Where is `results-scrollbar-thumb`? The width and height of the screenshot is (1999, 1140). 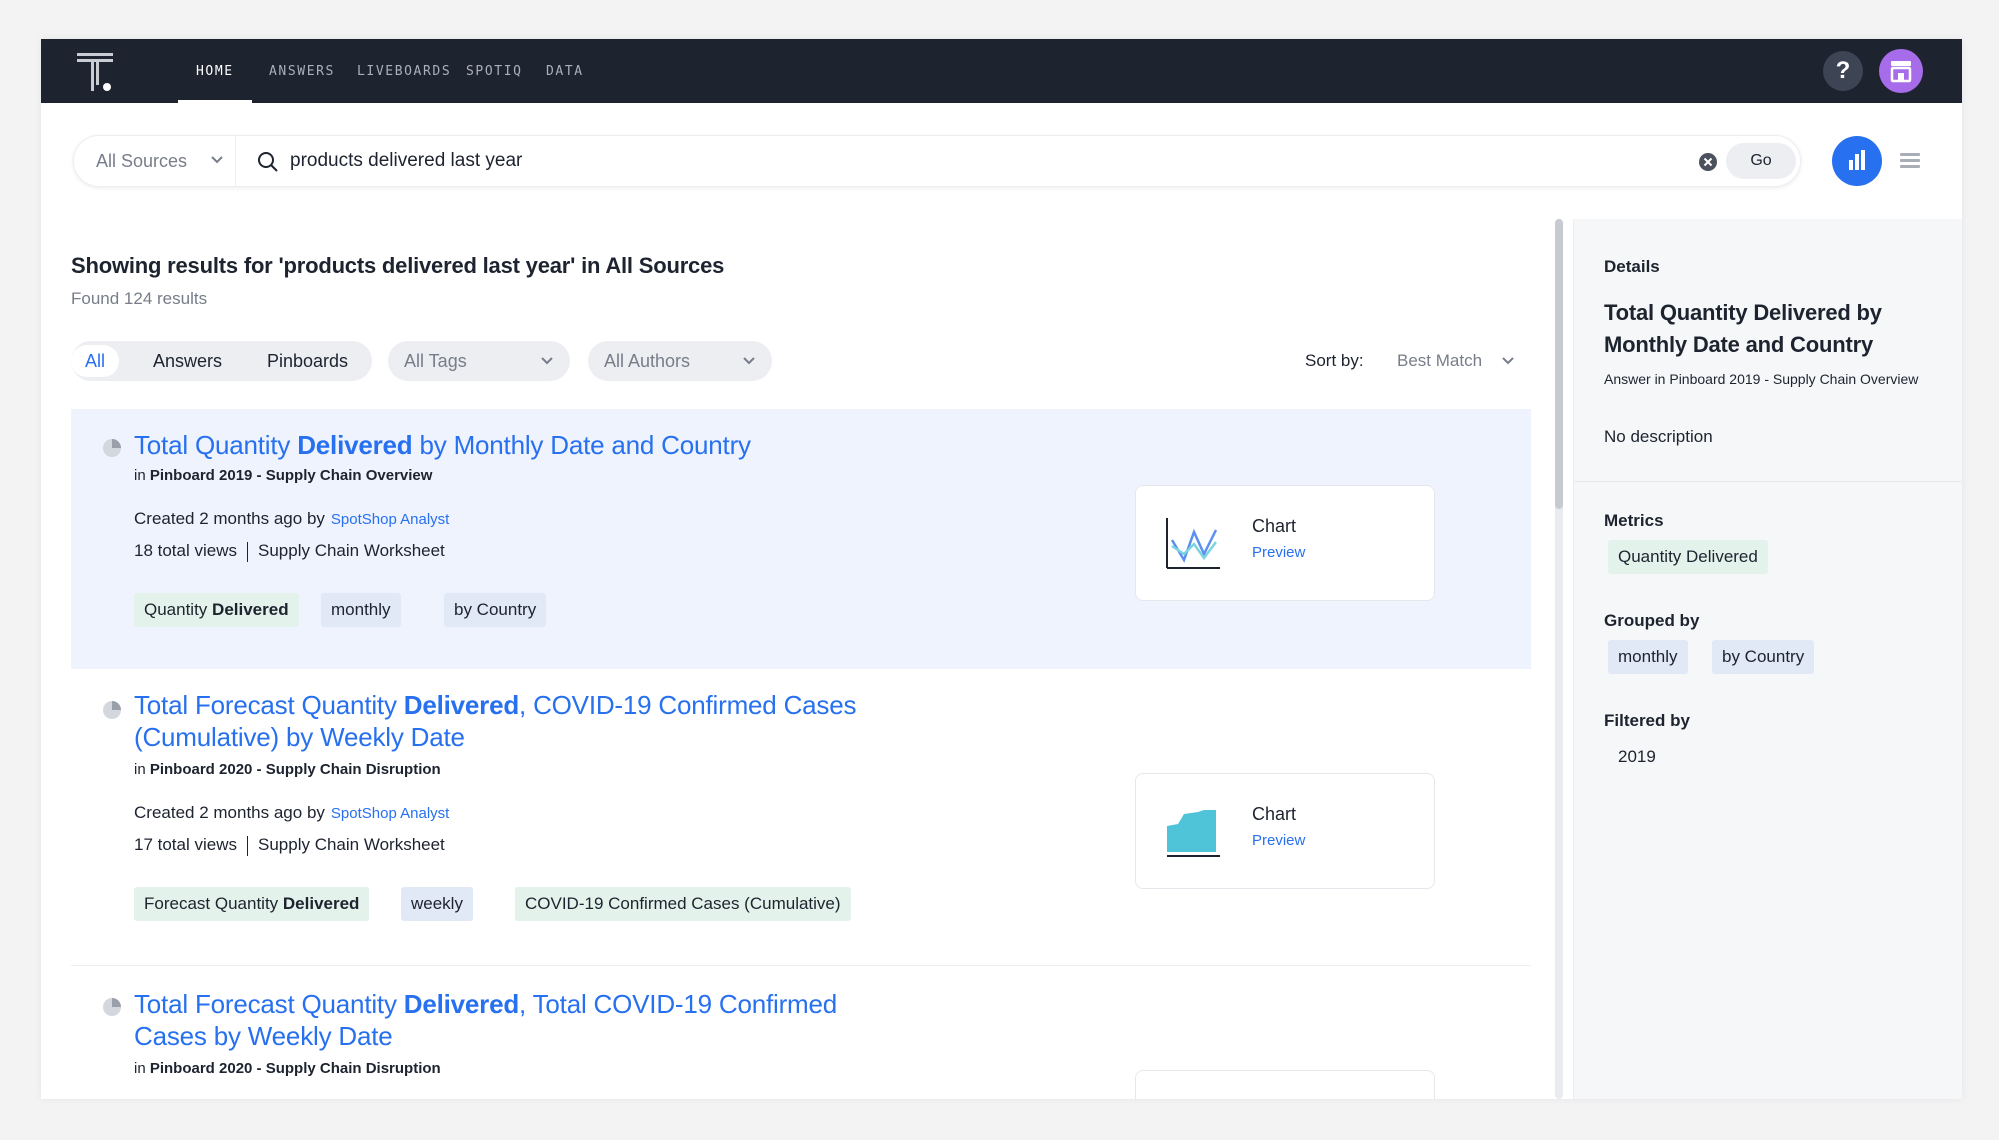
results-scrollbar-thumb is located at coordinates (1559, 364).